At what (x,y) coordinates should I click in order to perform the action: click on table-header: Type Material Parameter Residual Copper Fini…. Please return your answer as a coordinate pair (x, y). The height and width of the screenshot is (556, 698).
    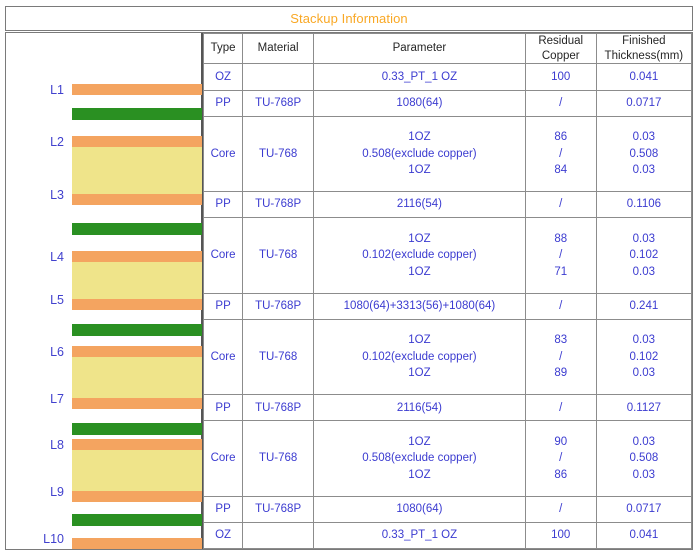
    Looking at the image, I should click on (447, 48).